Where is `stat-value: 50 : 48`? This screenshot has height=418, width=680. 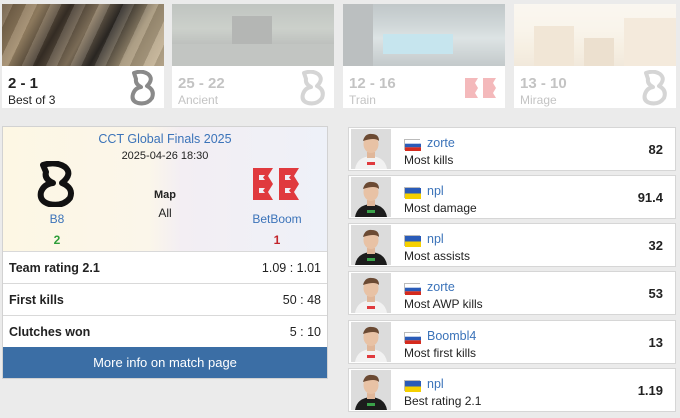
stat-value: 50 : 48 is located at coordinates (301, 300).